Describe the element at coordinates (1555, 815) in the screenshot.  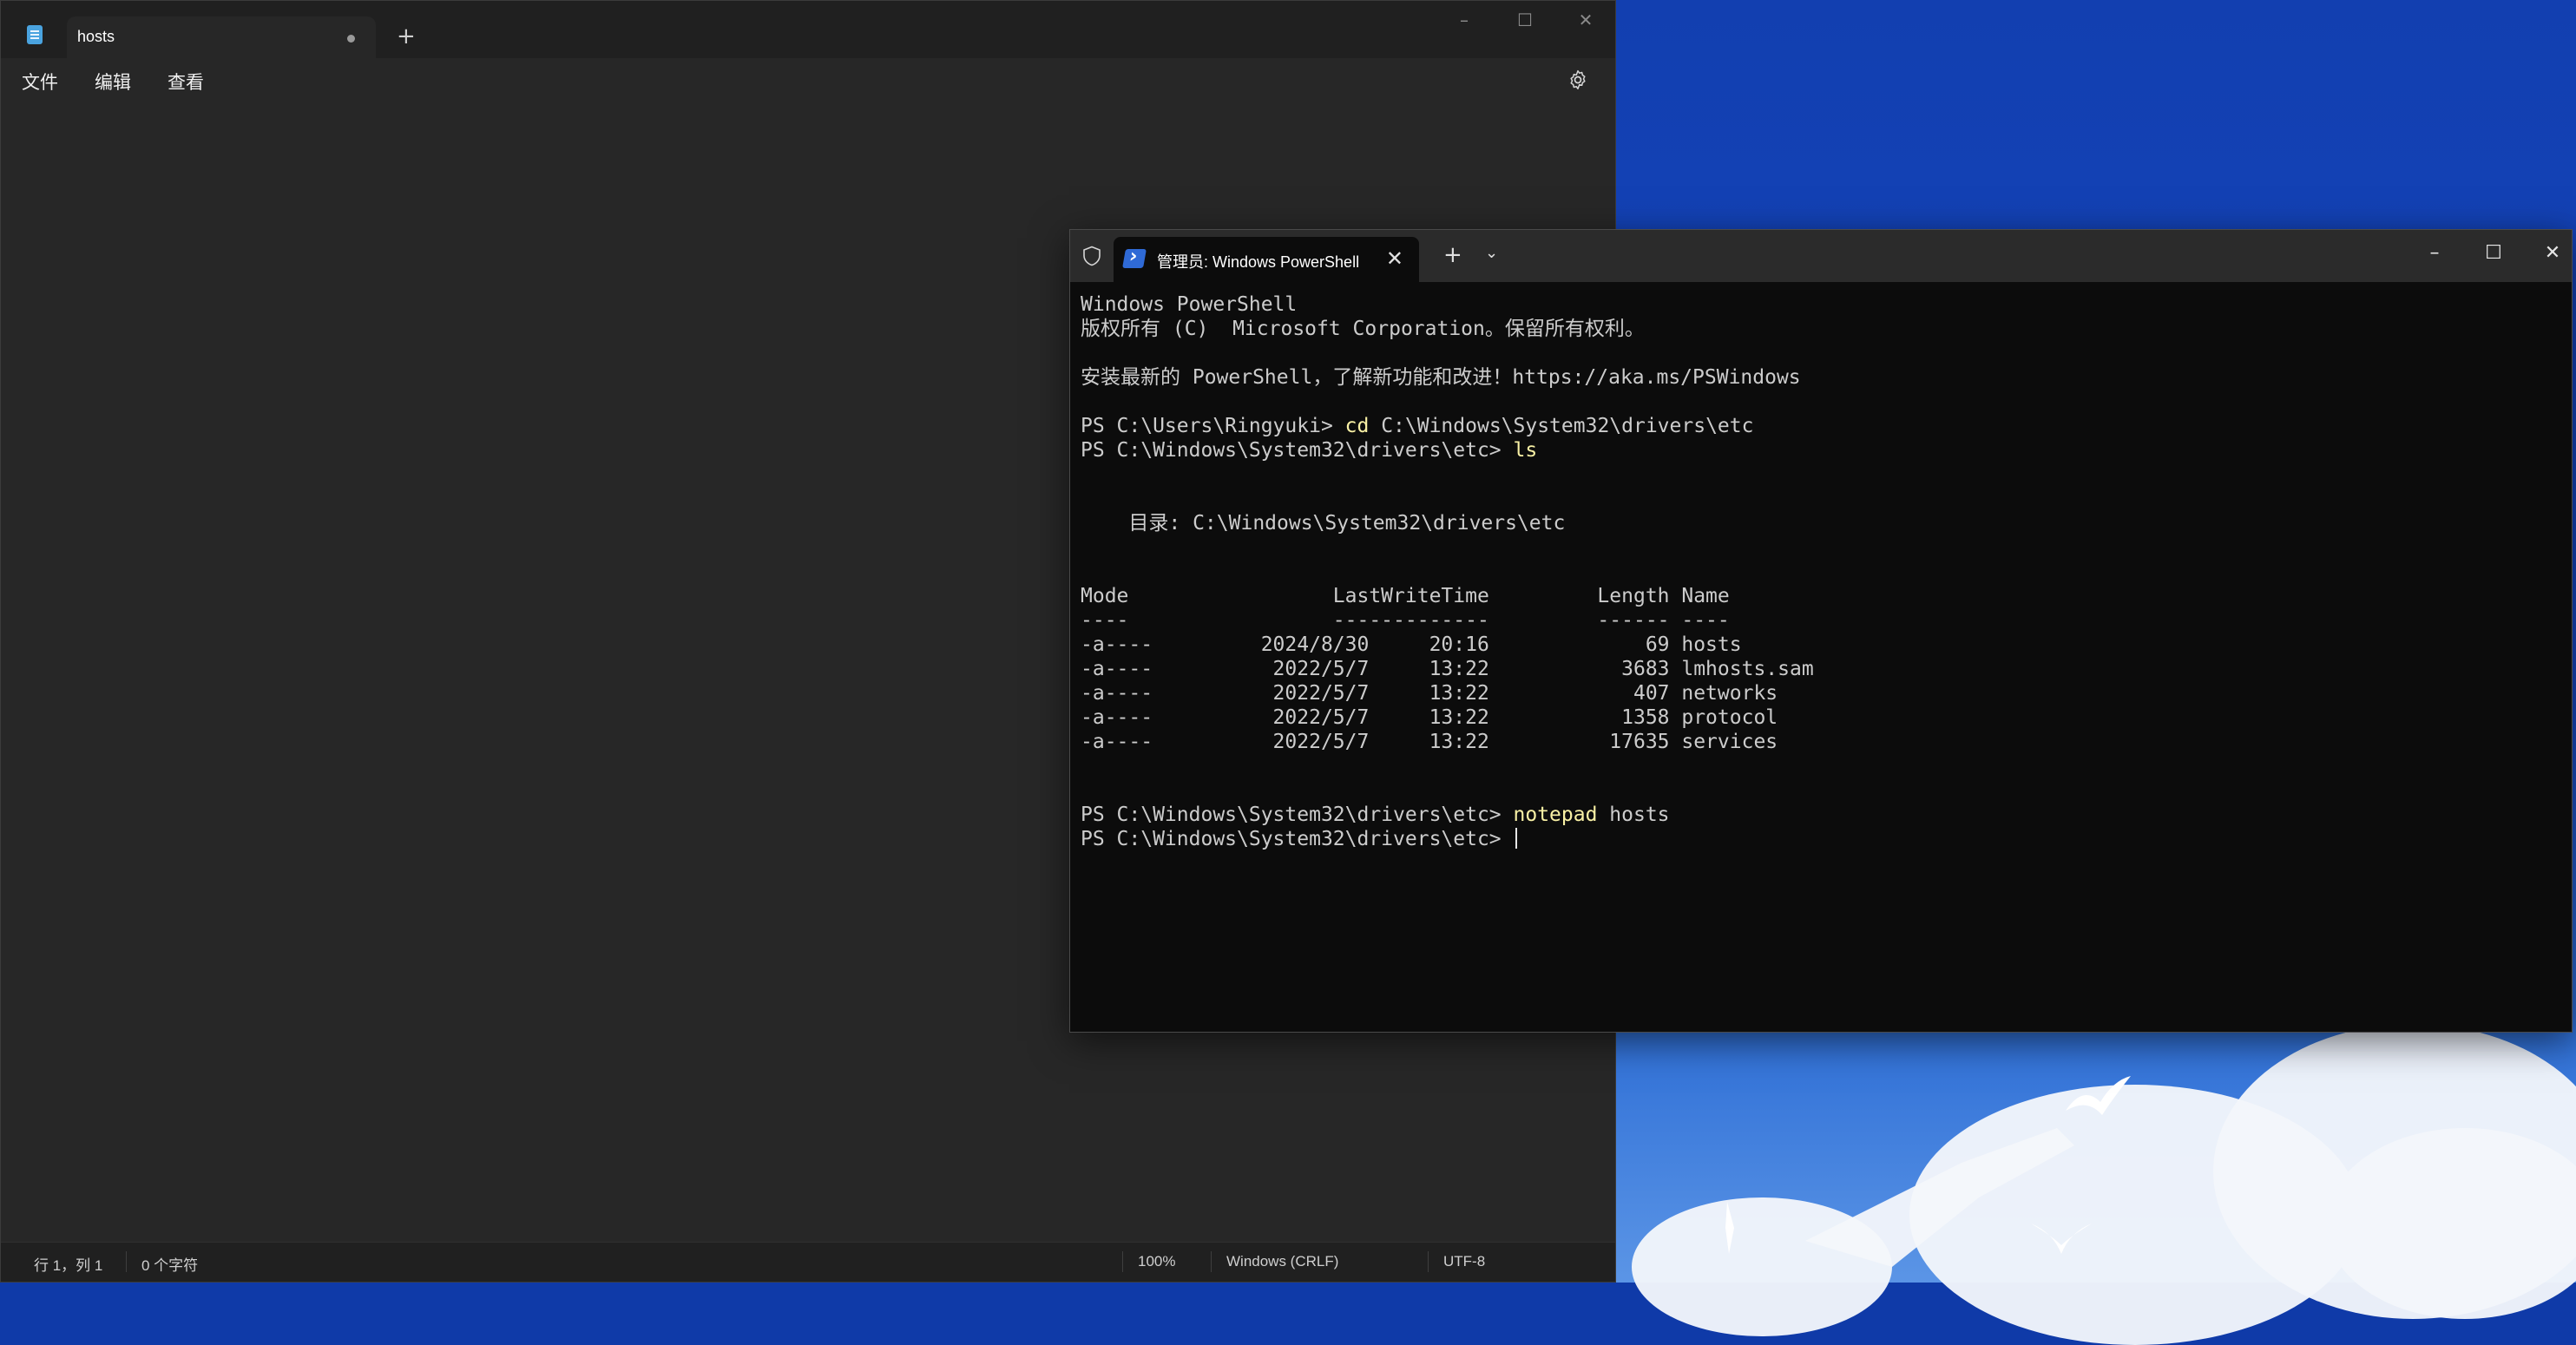
I see `terminal-command: notepad` at that location.